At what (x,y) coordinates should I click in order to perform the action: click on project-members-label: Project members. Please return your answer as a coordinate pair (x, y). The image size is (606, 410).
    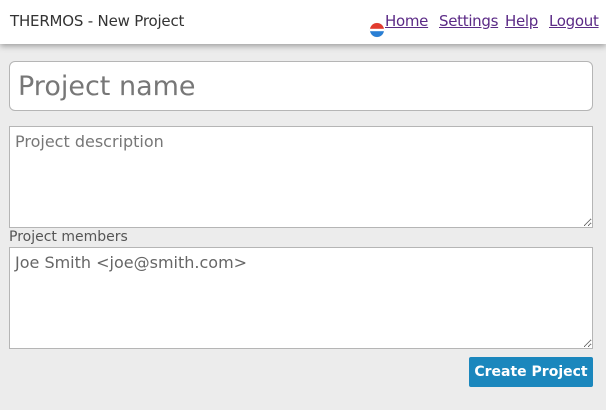
    Looking at the image, I should click on (68, 237).